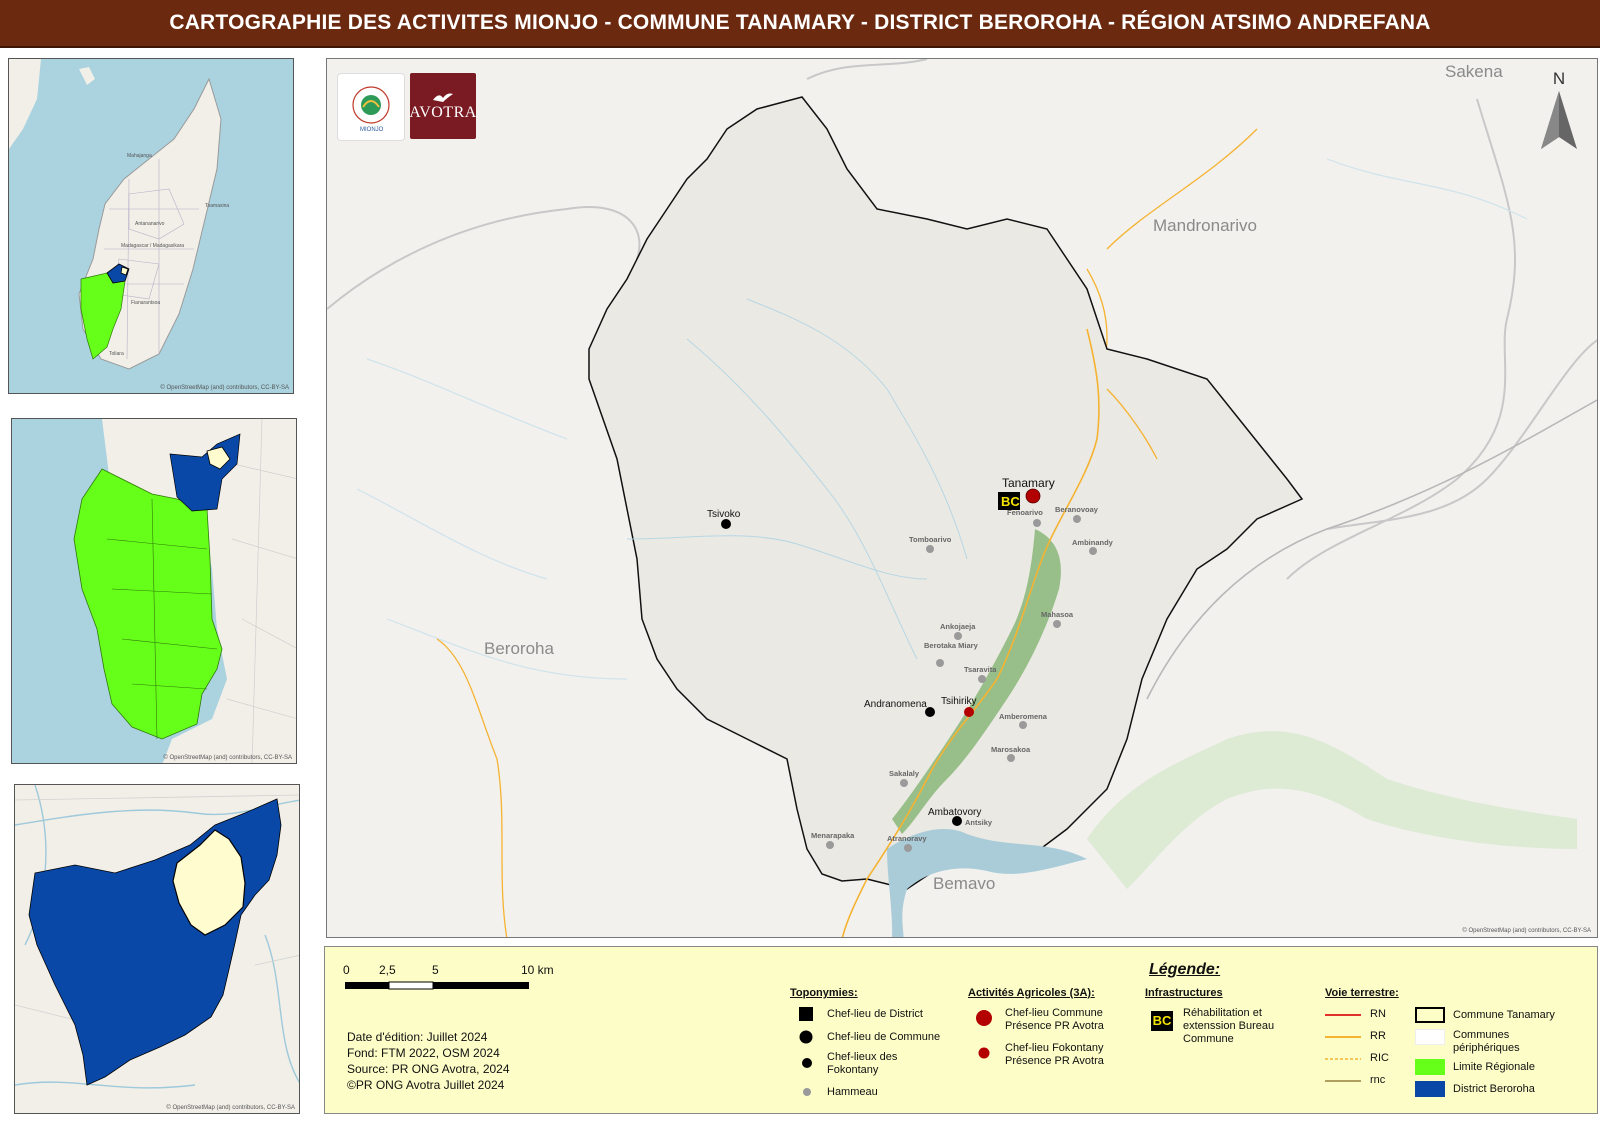 Image resolution: width=1600 pixels, height=1130 pixels. I want to click on legend-title: Légende:, so click(1185, 969).